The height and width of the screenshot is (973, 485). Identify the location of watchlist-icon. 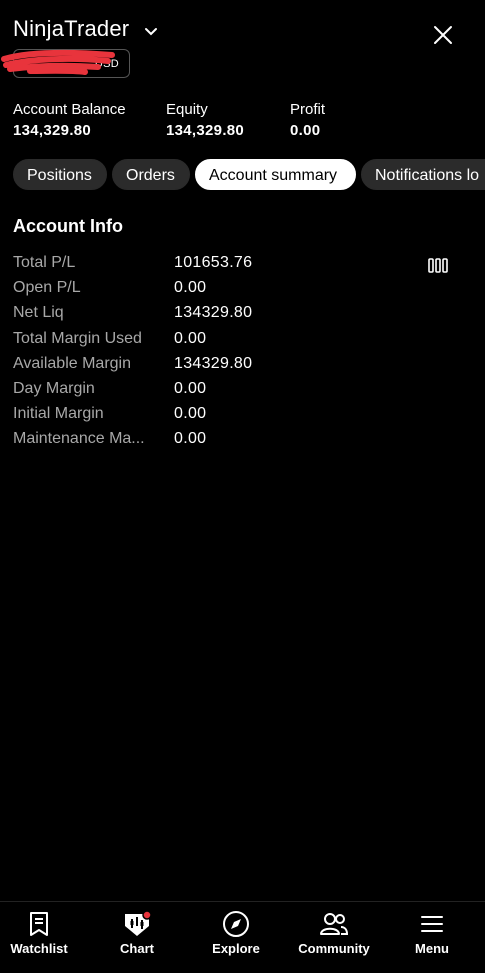
(42, 924).